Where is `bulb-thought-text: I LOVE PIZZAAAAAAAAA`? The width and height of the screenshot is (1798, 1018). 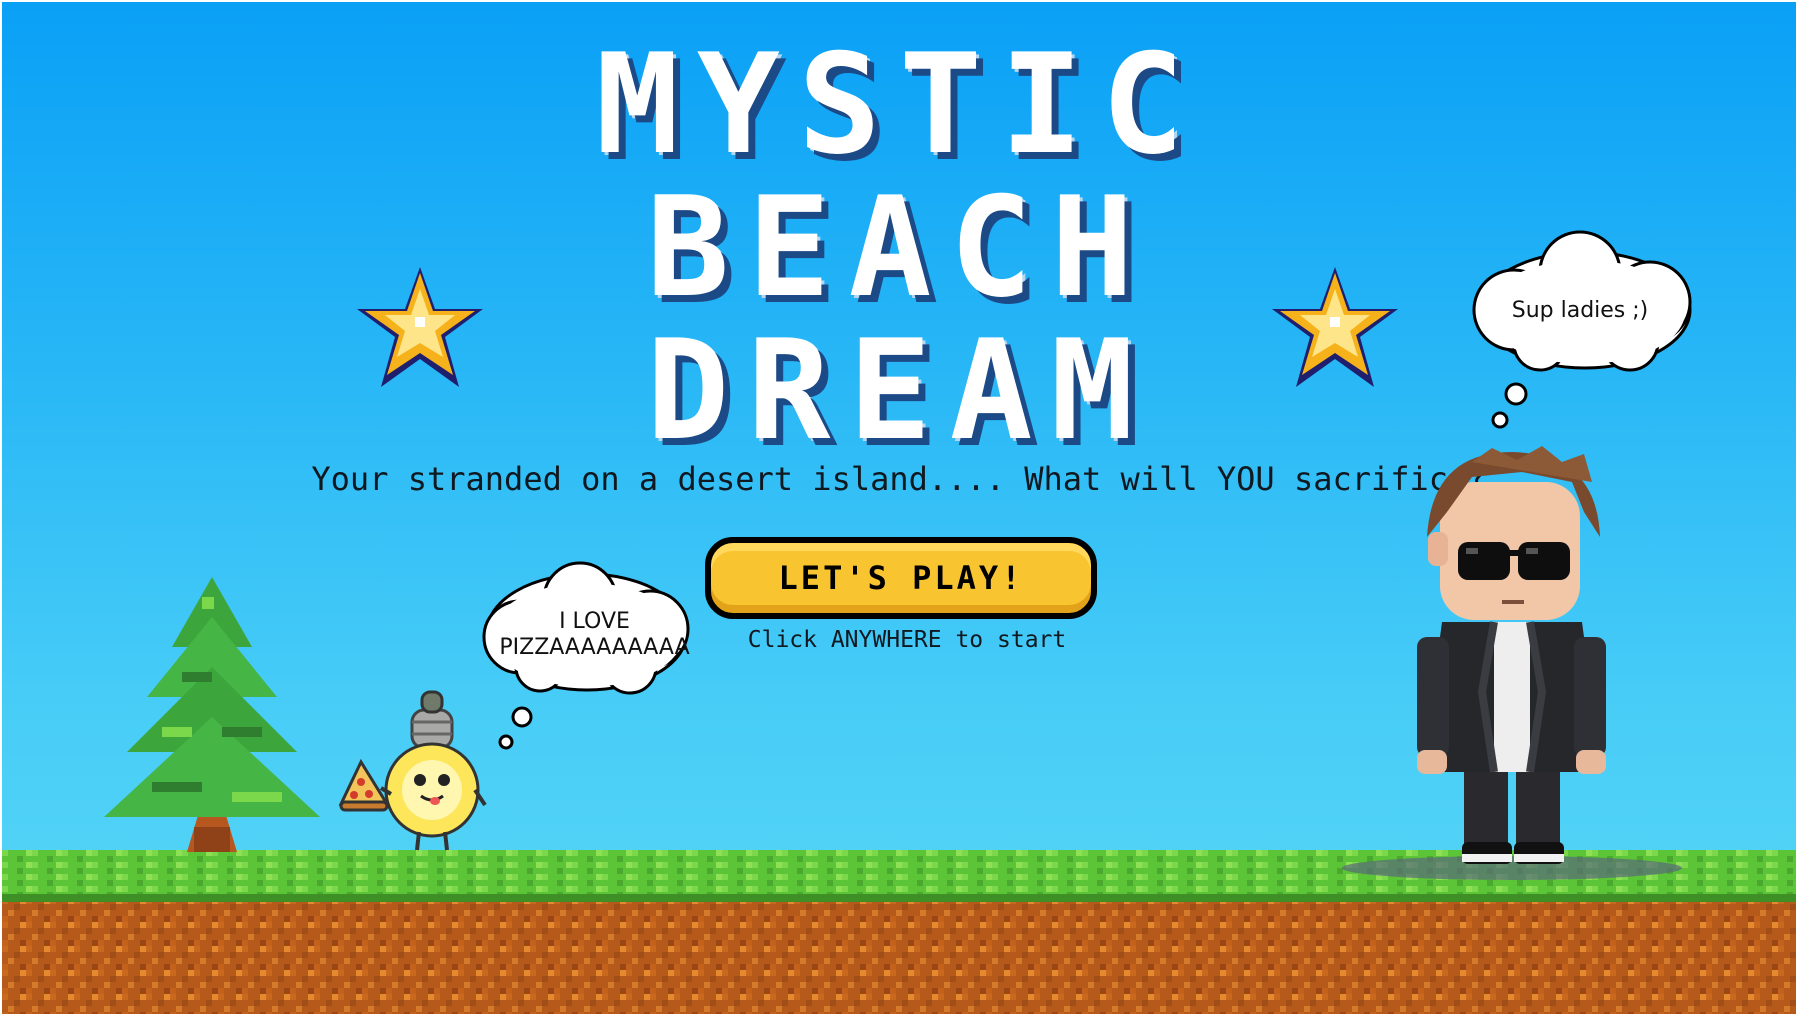 bulb-thought-text: I LOVE PIZZAAAAAAAAA is located at coordinates (594, 635).